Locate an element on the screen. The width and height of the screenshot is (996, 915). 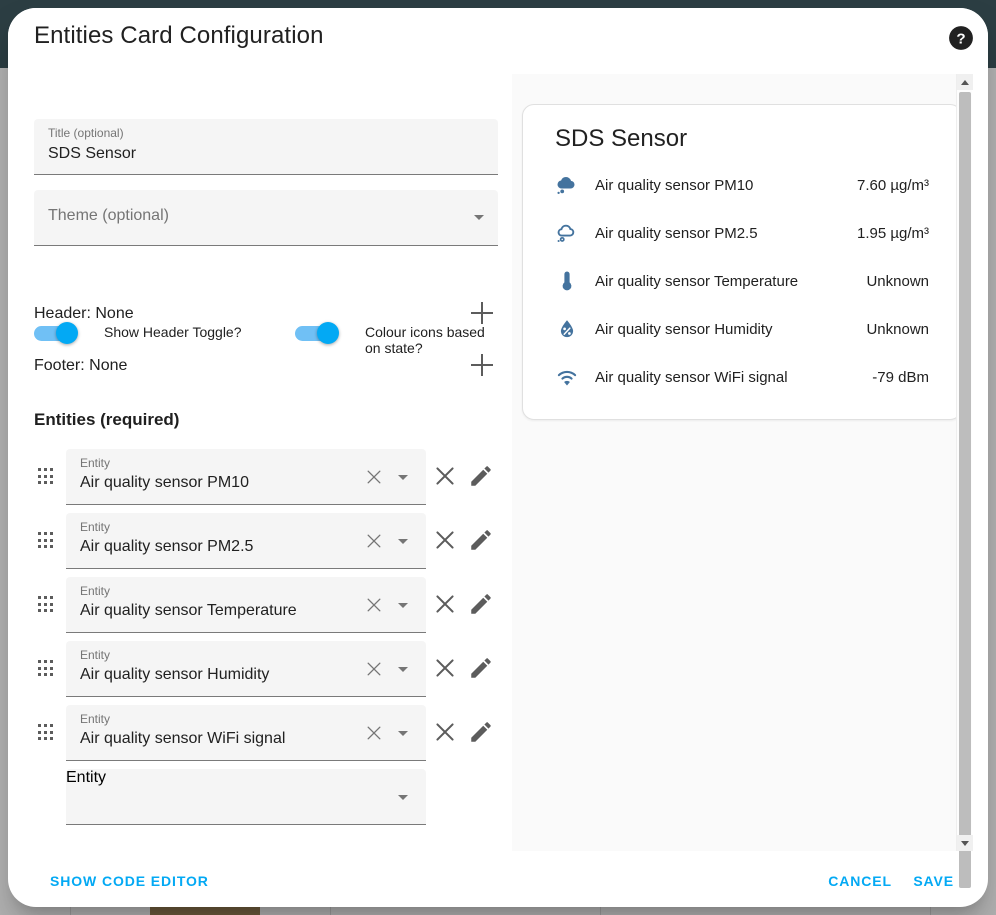
entity-input: Entity Air quality sensor Temperature is located at coordinates (246, 605).